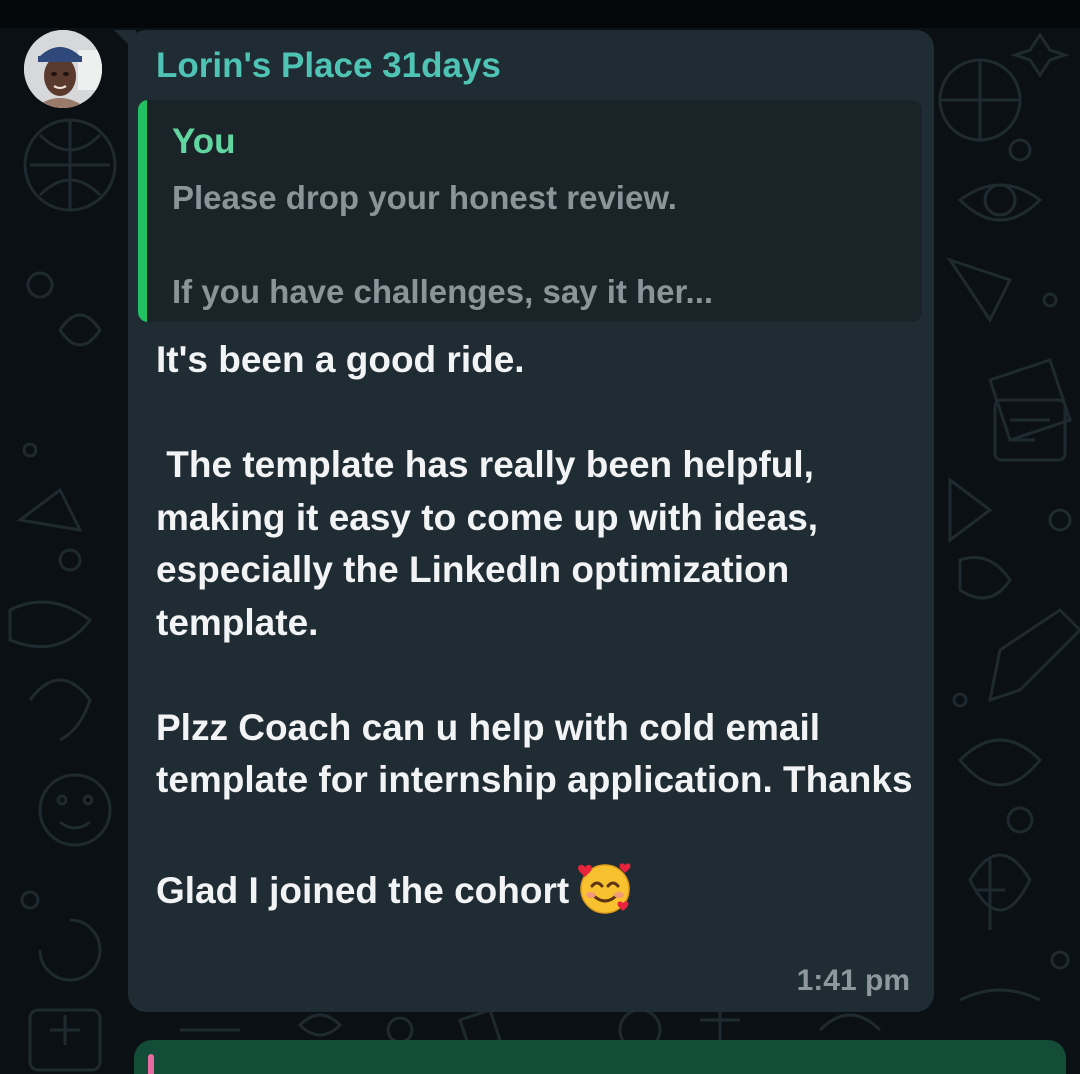  Describe the element at coordinates (600, 1057) in the screenshot. I see `outgoing-message-bubble-partial` at that location.